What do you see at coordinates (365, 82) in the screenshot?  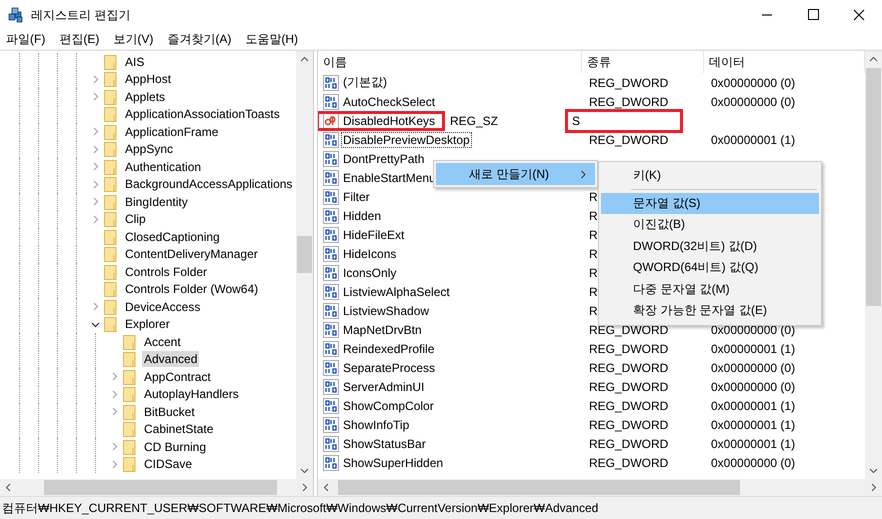 I see `value-name: (기본값)` at bounding box center [365, 82].